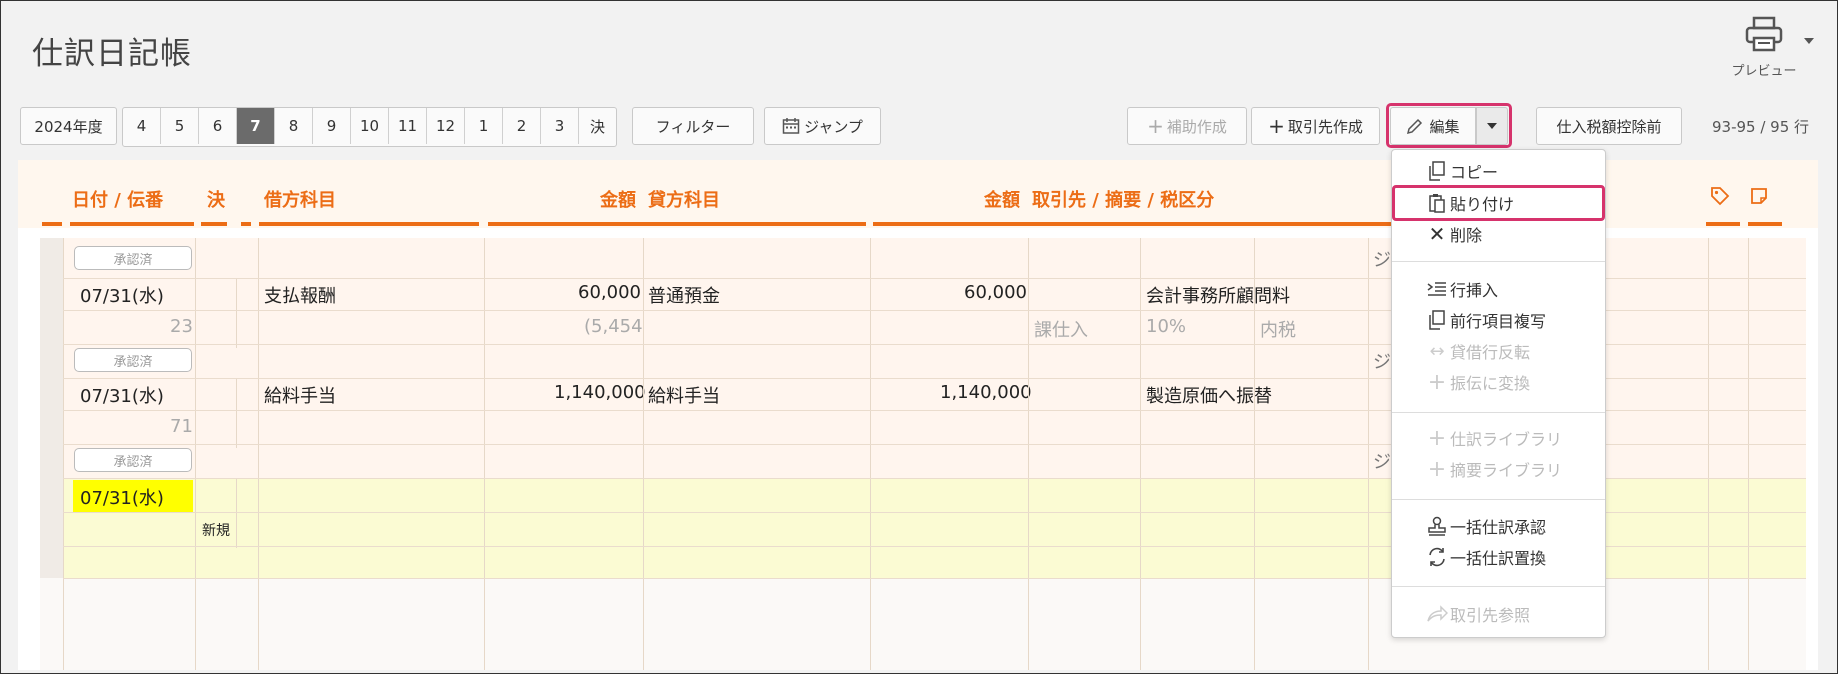  Describe the element at coordinates (1759, 196) in the screenshot. I see `note-icon` at that location.